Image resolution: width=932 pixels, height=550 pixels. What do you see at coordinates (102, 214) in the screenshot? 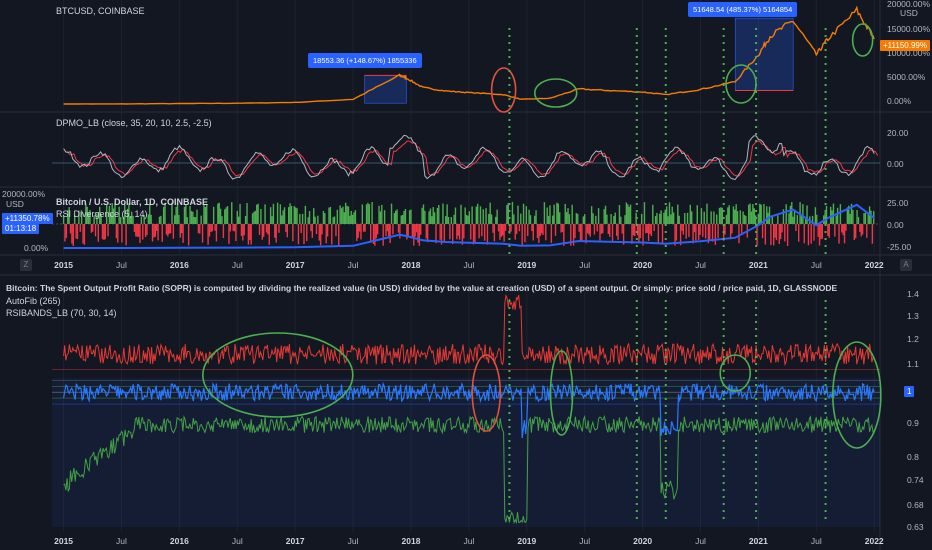
I see `rsi-pane-subtitle: RSI Divergence (5, 14)` at bounding box center [102, 214].